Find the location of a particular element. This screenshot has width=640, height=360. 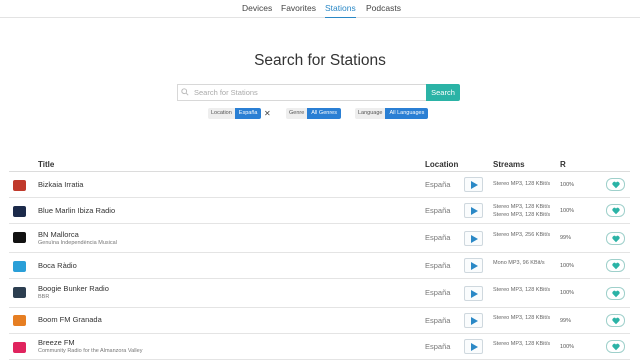

tab-podcasts: Podcasts is located at coordinates (383, 10).